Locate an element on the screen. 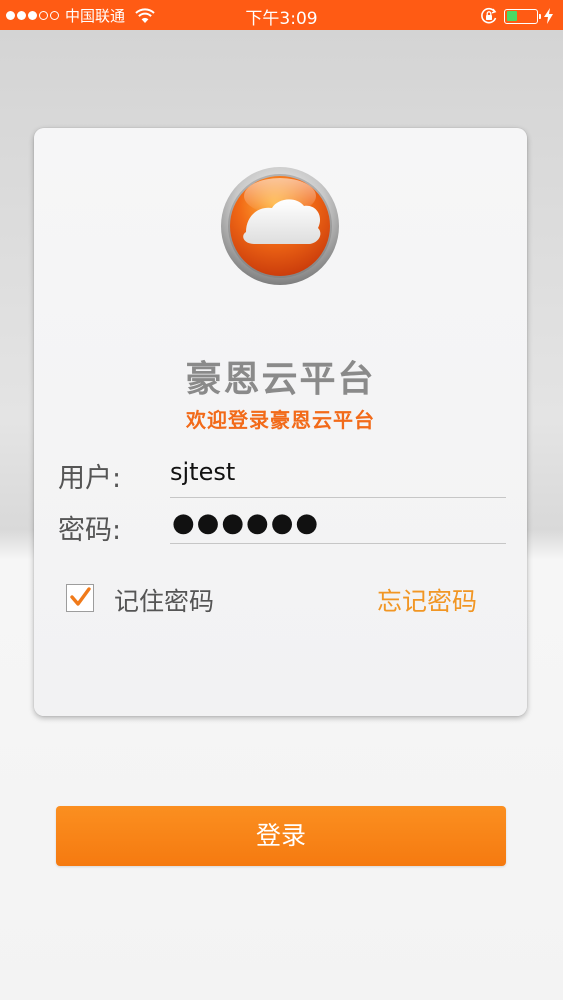 The height and width of the screenshot is (1000, 563). password-label: 密码: is located at coordinates (90, 530).